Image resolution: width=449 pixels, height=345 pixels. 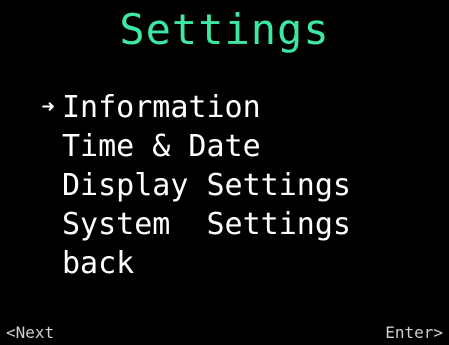 I want to click on arrow-right-icon: ➜, so click(x=48, y=107).